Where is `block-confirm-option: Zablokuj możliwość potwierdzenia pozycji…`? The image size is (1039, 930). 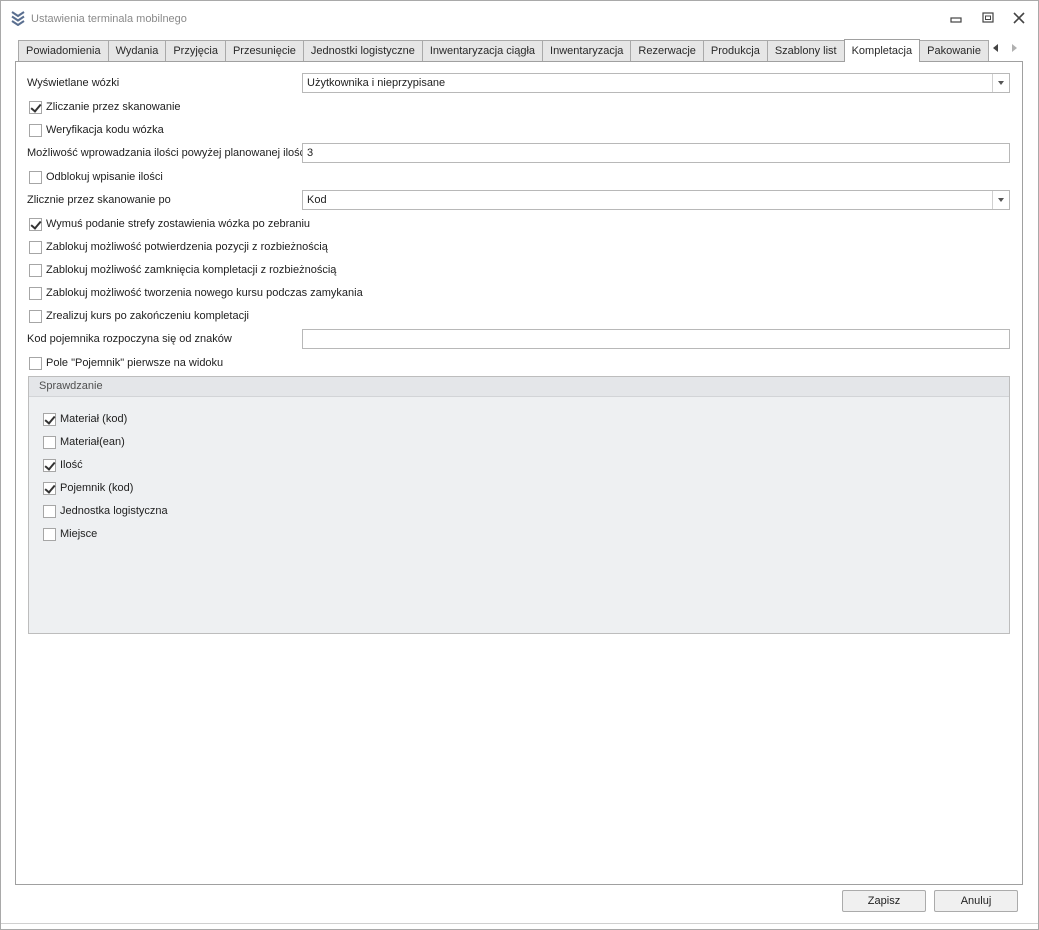
block-confirm-option: Zablokuj możliwość potwierdzenia pozycji… is located at coordinates (178, 247).